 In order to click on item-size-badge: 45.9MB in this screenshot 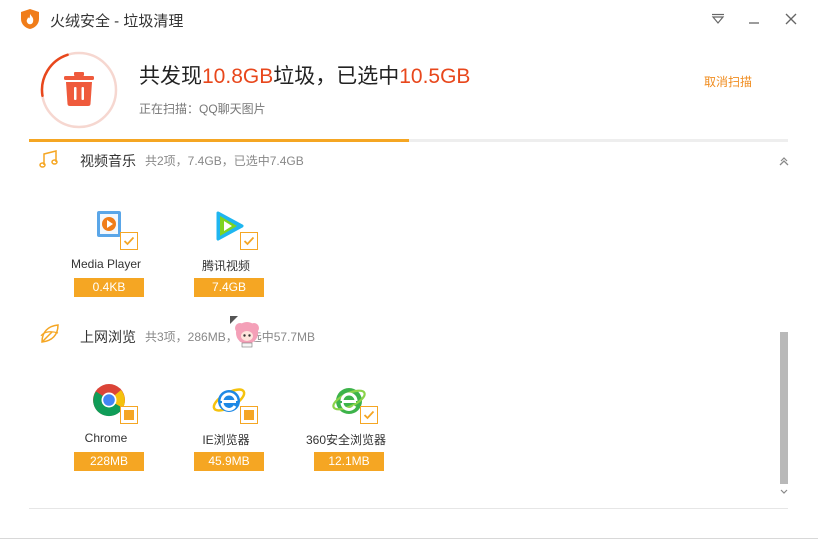, I will do `click(229, 461)`.